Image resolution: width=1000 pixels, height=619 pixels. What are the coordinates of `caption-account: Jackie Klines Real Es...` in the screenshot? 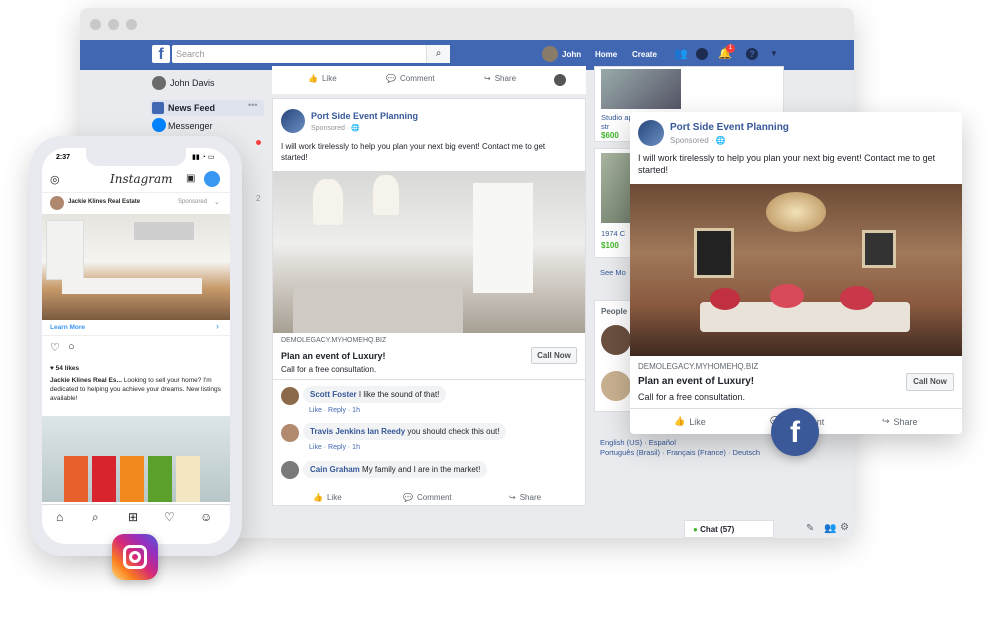 It's located at (86, 380).